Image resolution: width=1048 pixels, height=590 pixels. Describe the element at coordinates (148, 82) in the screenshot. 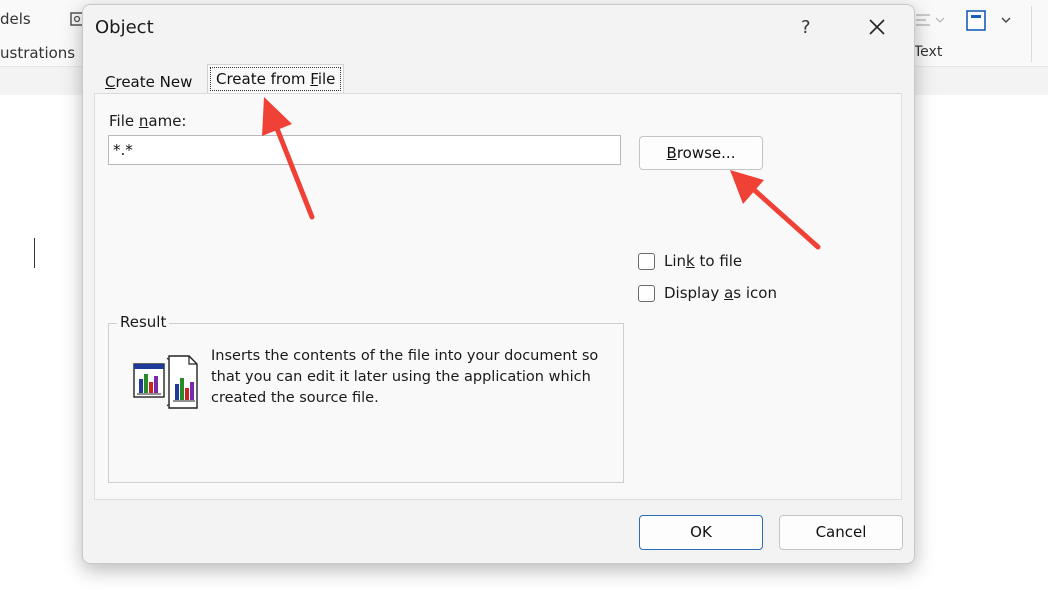

I see `tab-create-new: Create New` at that location.